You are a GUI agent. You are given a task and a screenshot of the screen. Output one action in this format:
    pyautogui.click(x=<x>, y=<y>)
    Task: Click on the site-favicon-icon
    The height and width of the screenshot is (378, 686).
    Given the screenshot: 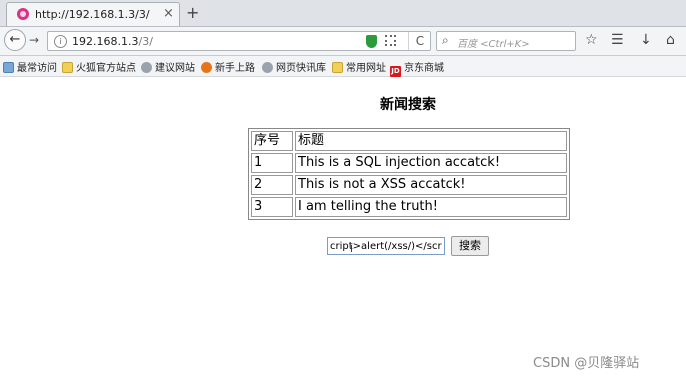 What is the action you would take?
    pyautogui.click(x=23, y=14)
    